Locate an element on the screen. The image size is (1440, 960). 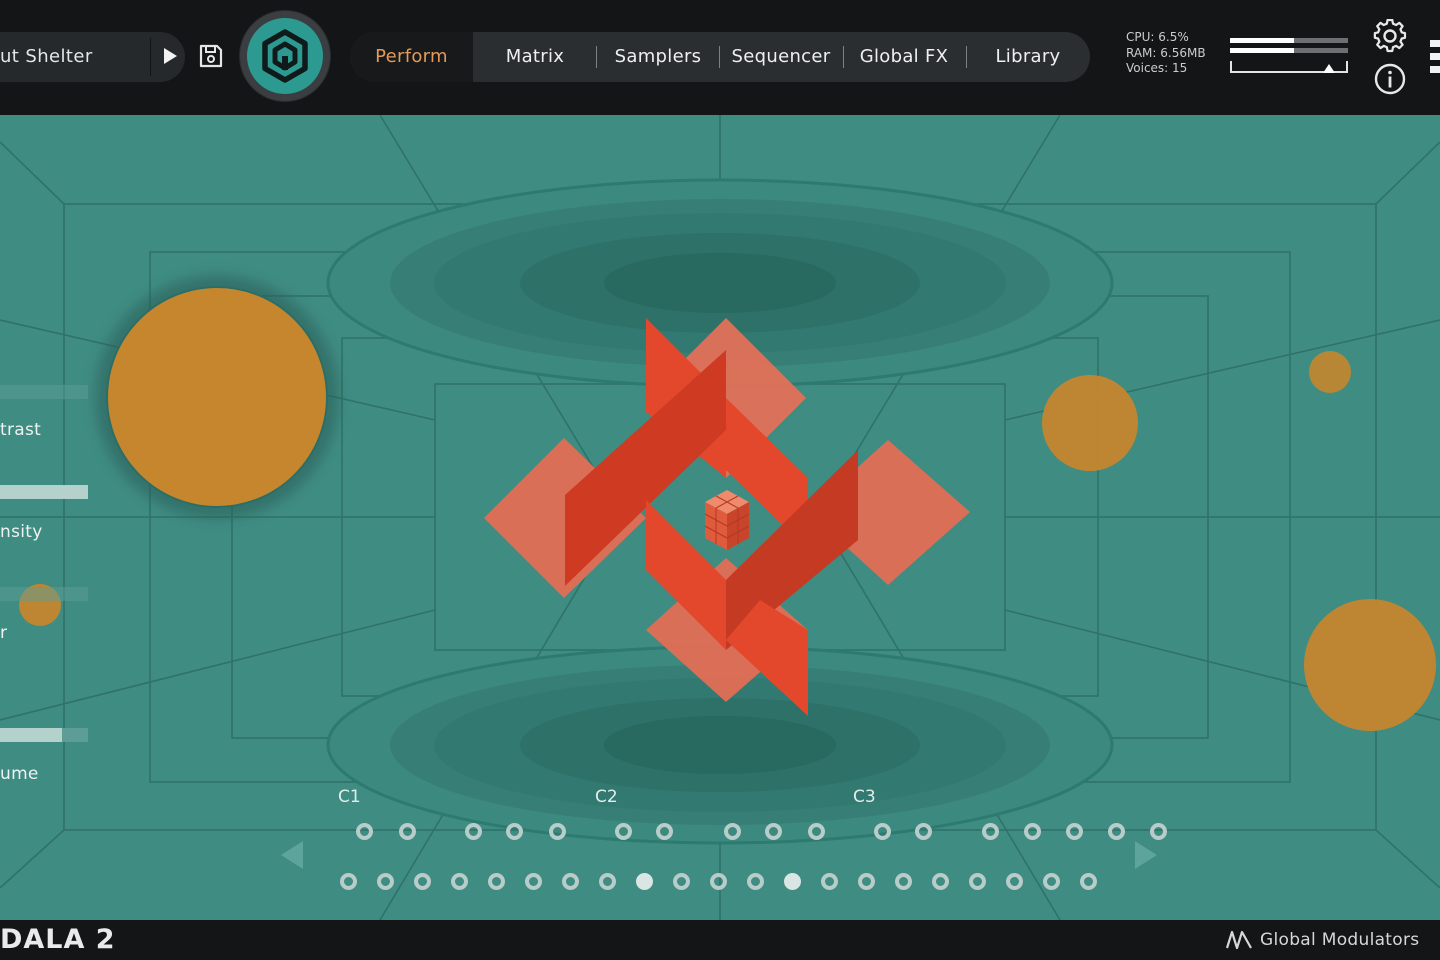
preset-name: ut Shelter is located at coordinates (46, 56).